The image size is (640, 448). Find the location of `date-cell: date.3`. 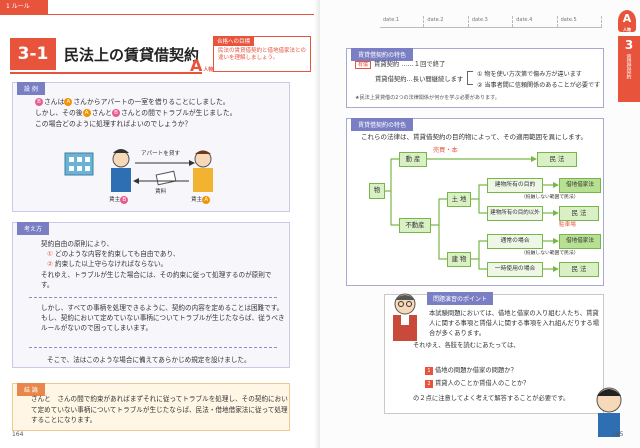

date-cell: date.3 is located at coordinates (491, 21).